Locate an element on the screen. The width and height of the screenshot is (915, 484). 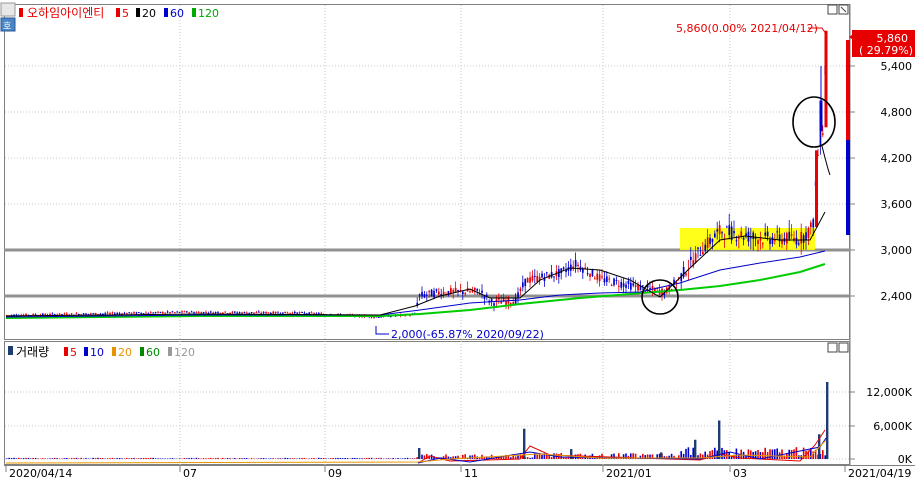
volume-y-tick-label: 12,000K is located at coordinates (889, 392).